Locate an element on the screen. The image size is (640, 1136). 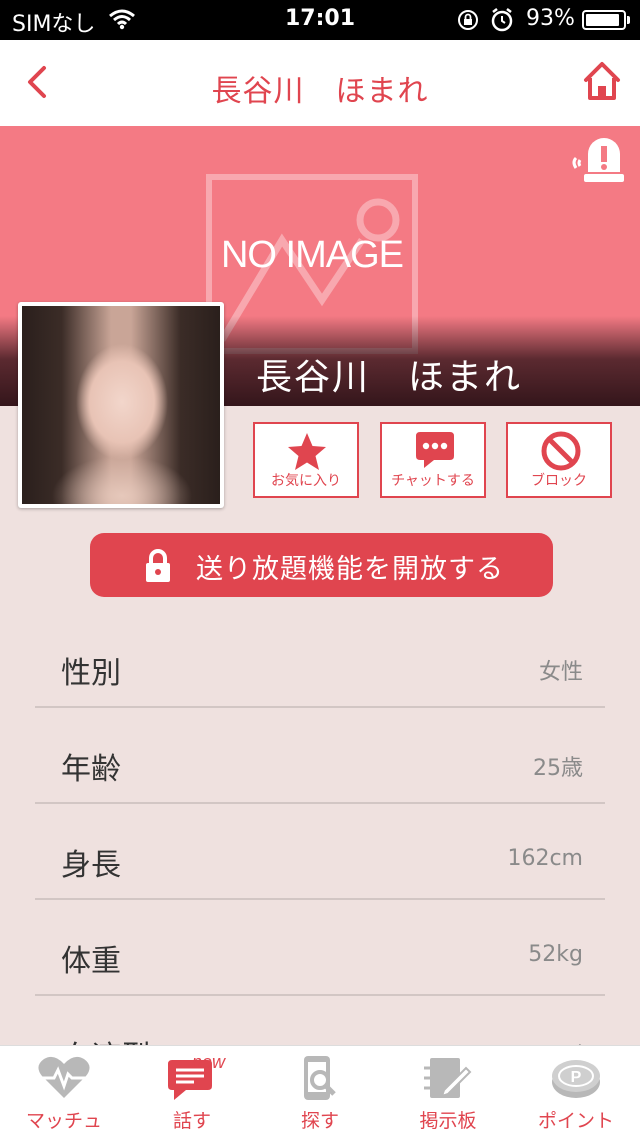
row-value: 162cm is located at coordinates (545, 858).